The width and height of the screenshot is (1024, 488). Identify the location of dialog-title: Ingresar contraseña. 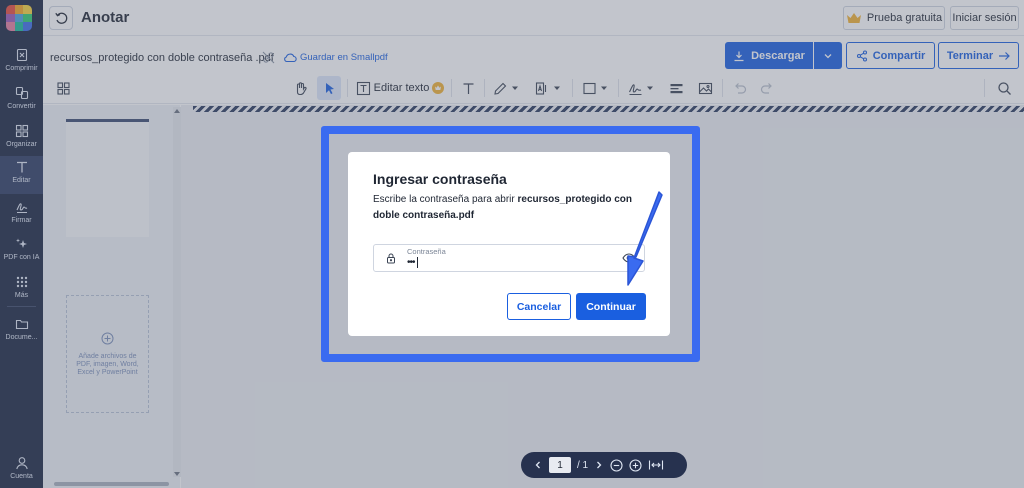
(440, 179).